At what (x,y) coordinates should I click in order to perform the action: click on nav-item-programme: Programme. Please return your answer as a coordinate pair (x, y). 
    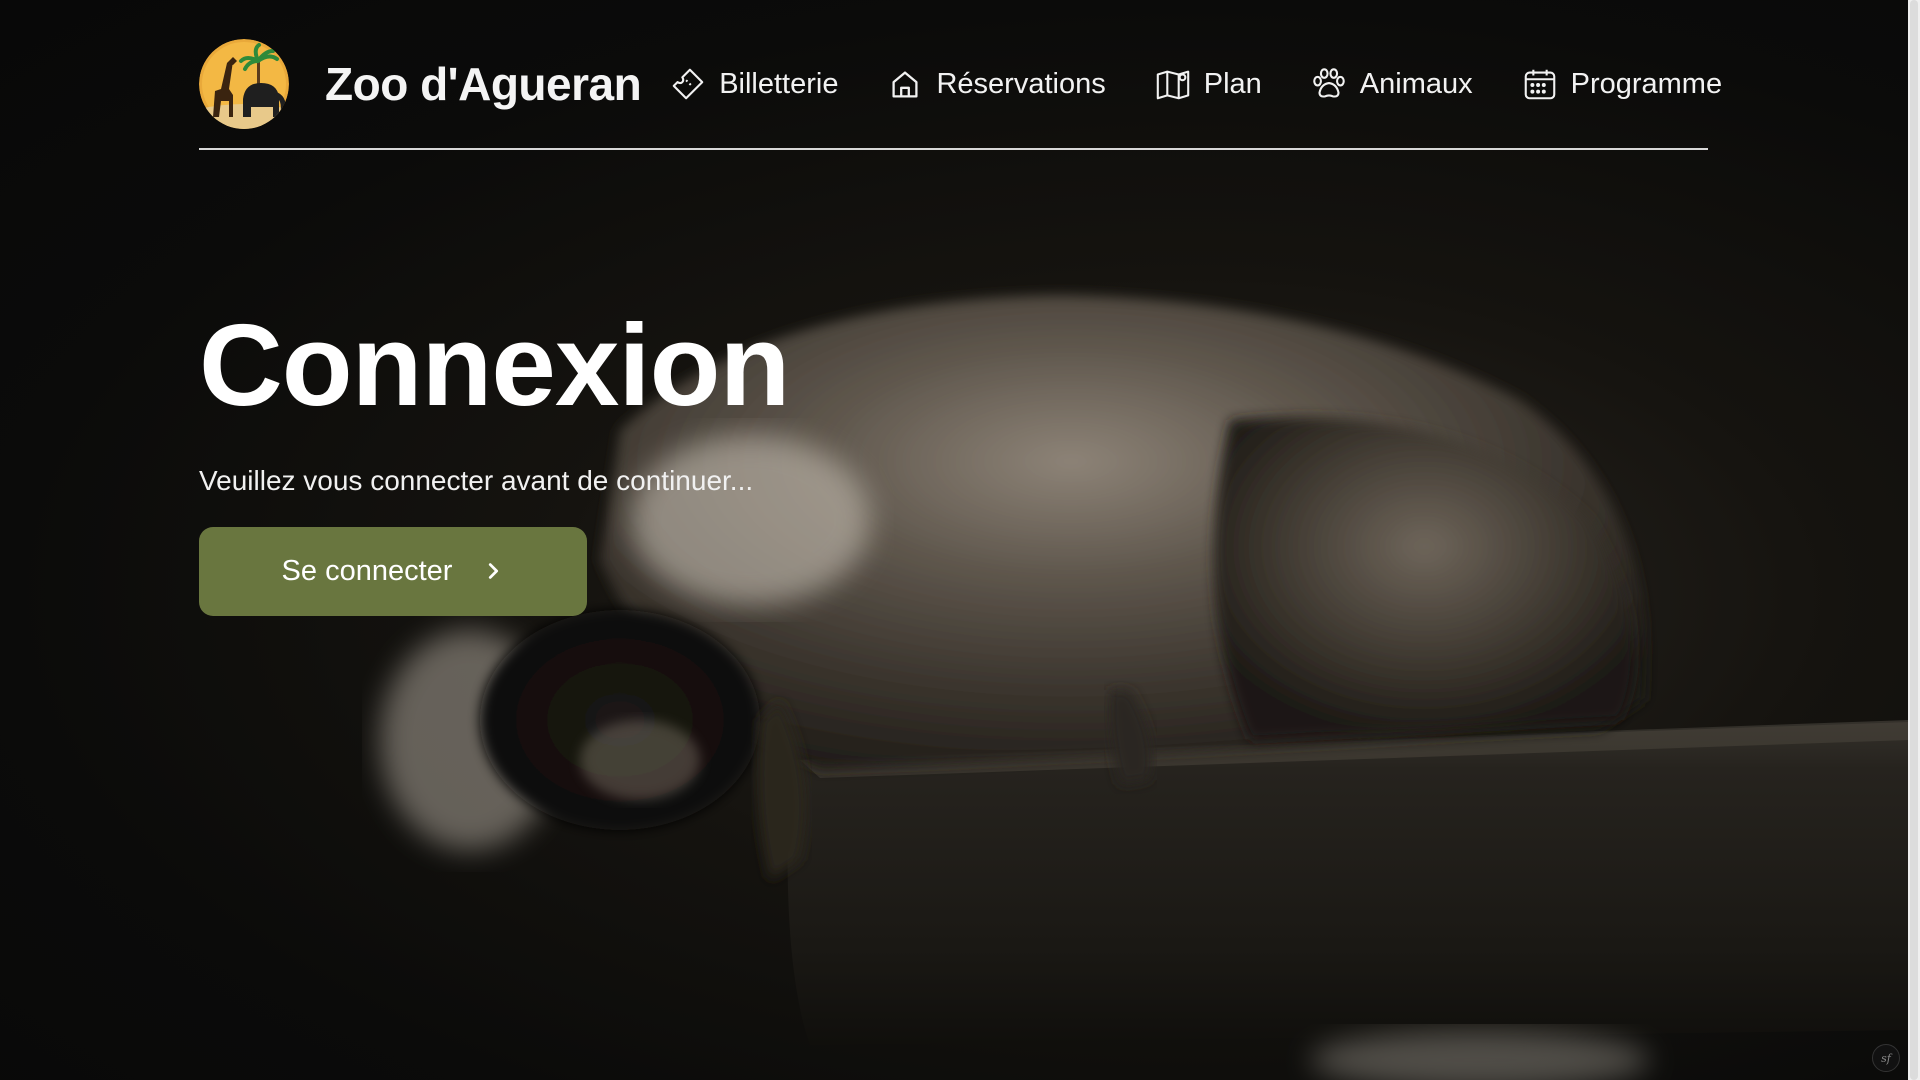
    Looking at the image, I should click on (1622, 84).